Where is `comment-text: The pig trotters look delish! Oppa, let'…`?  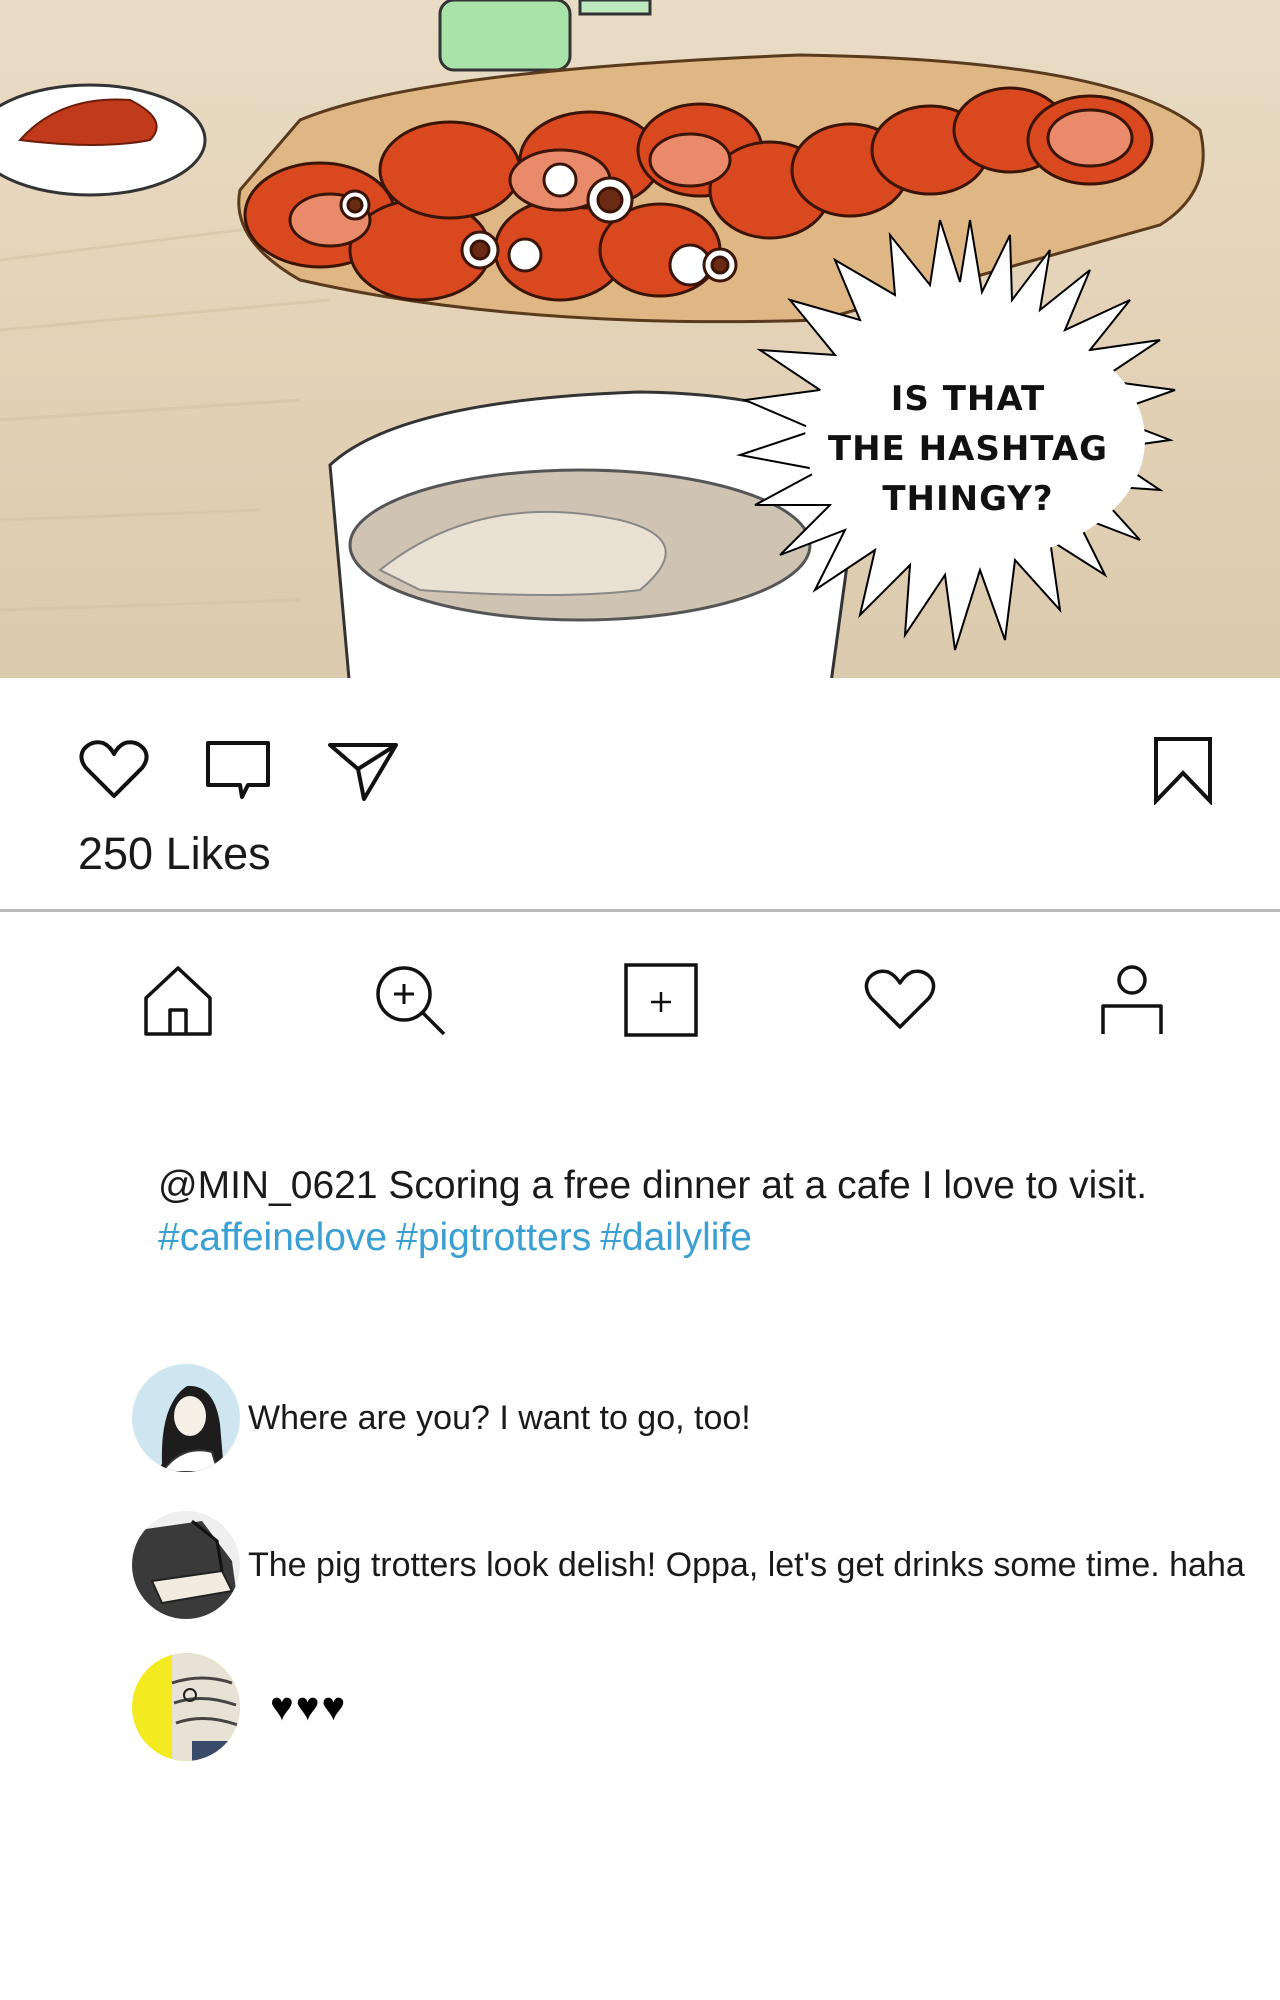
comment-text: The pig trotters look delish! Oppa, let'… is located at coordinates (746, 1564).